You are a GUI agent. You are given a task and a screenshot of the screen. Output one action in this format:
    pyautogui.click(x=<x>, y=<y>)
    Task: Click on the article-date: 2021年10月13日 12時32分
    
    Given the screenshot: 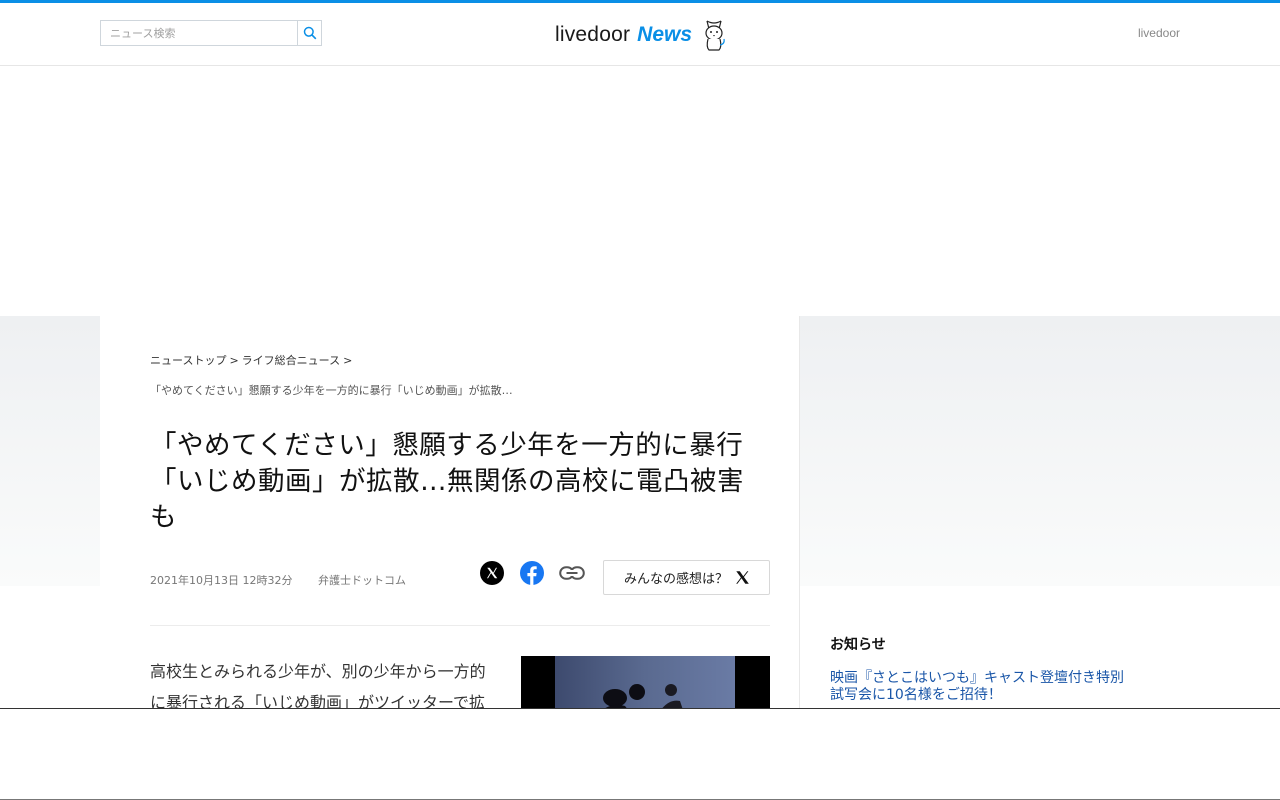 What is the action you would take?
    pyautogui.click(x=221, y=580)
    